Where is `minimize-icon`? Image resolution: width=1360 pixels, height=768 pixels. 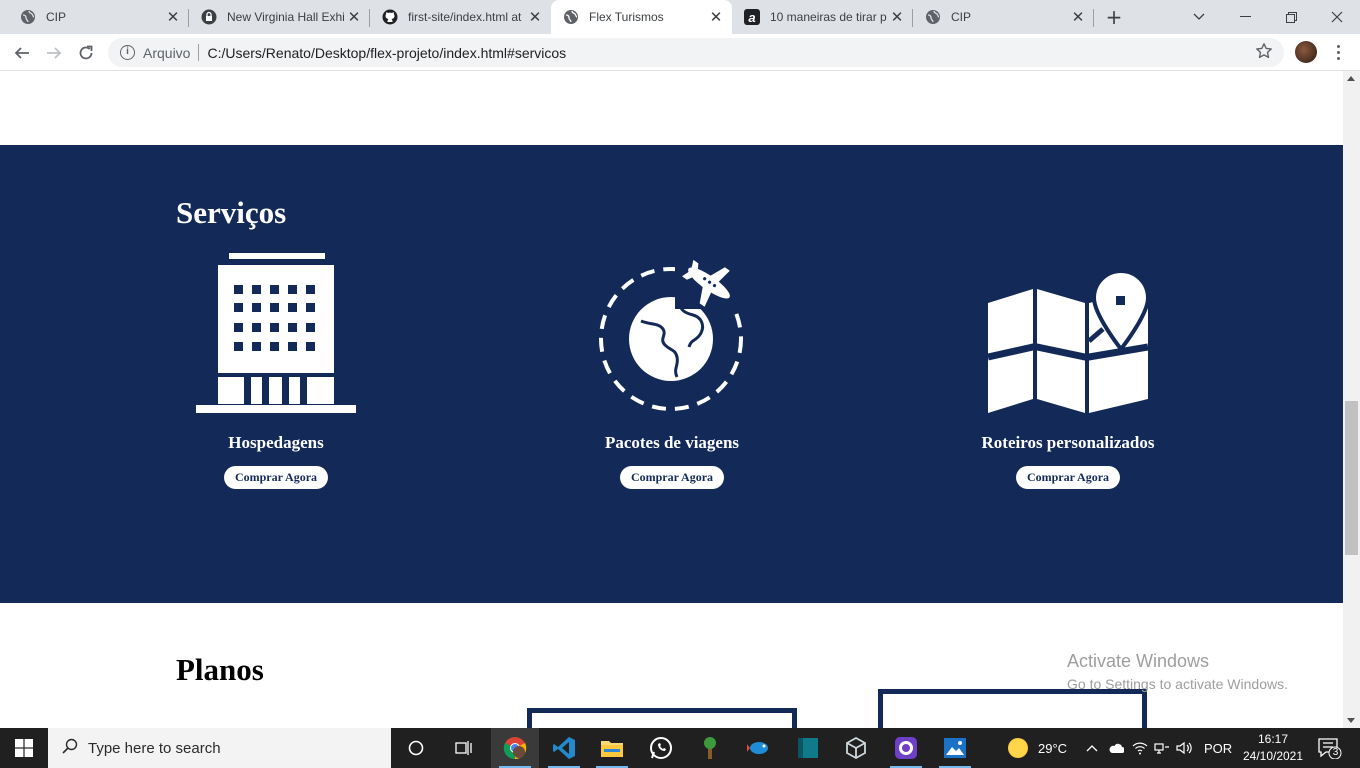
minimize-icon is located at coordinates (1245, 16).